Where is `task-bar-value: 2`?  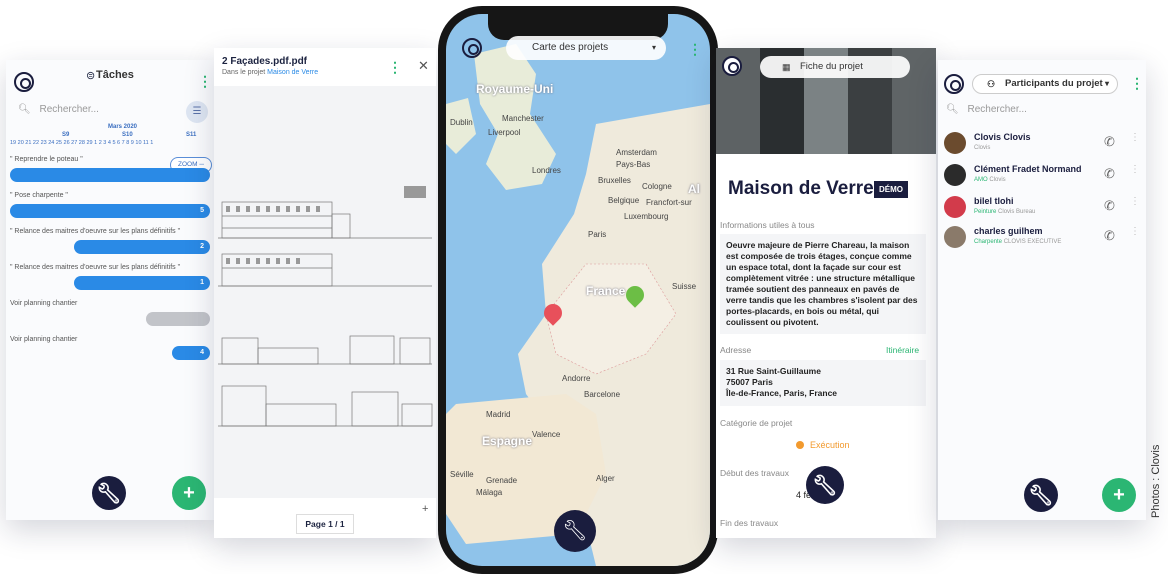
task-bar-value: 2 is located at coordinates (202, 246).